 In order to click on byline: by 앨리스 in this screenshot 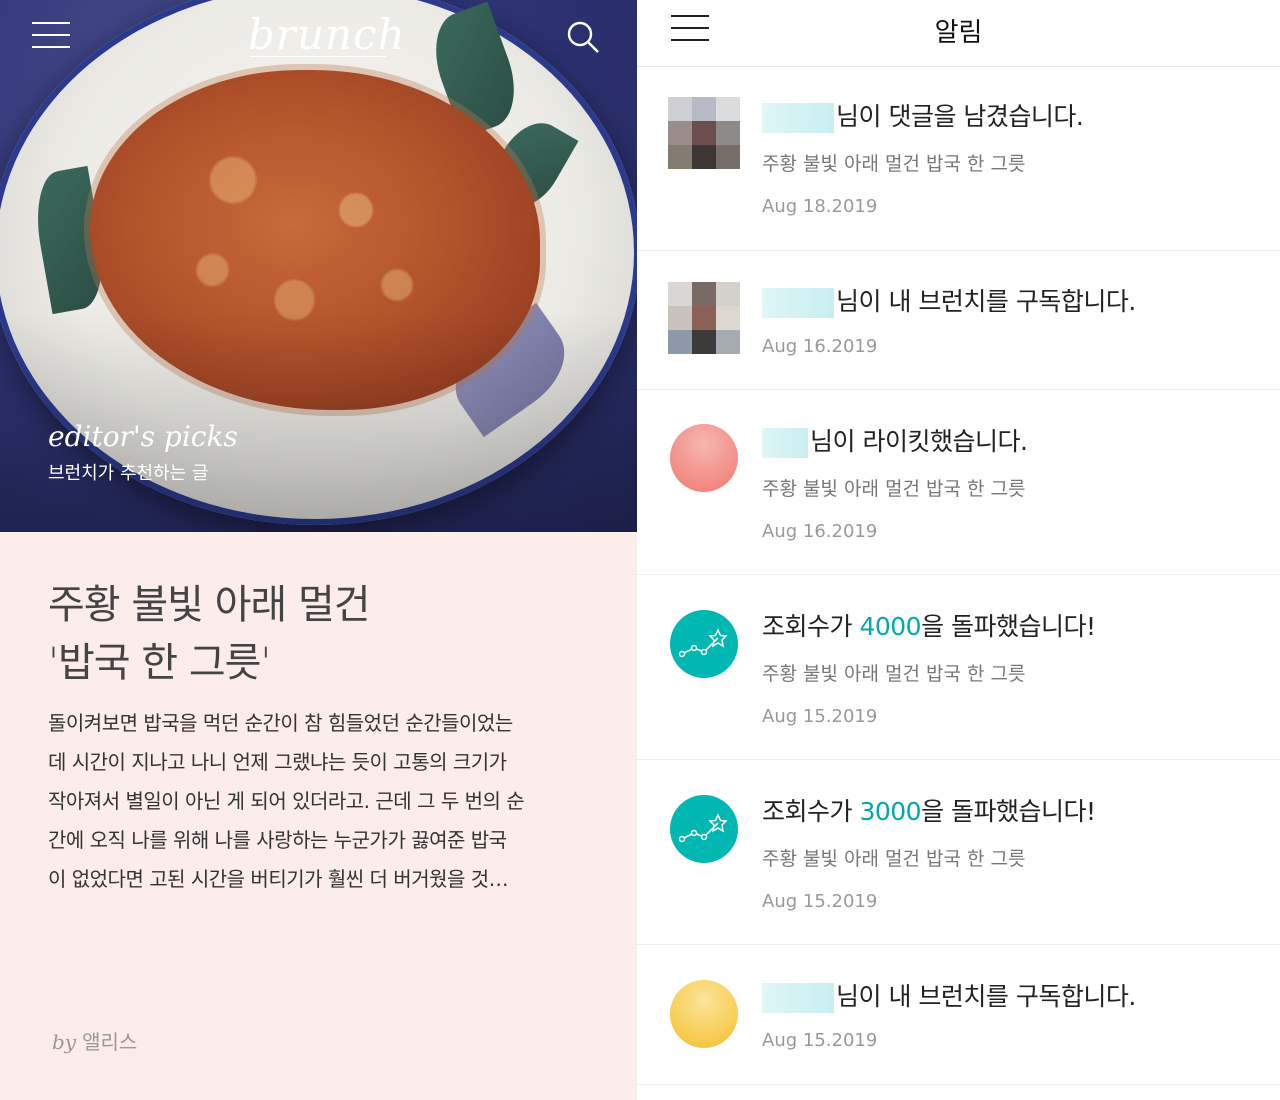, I will do `click(94, 1040)`.